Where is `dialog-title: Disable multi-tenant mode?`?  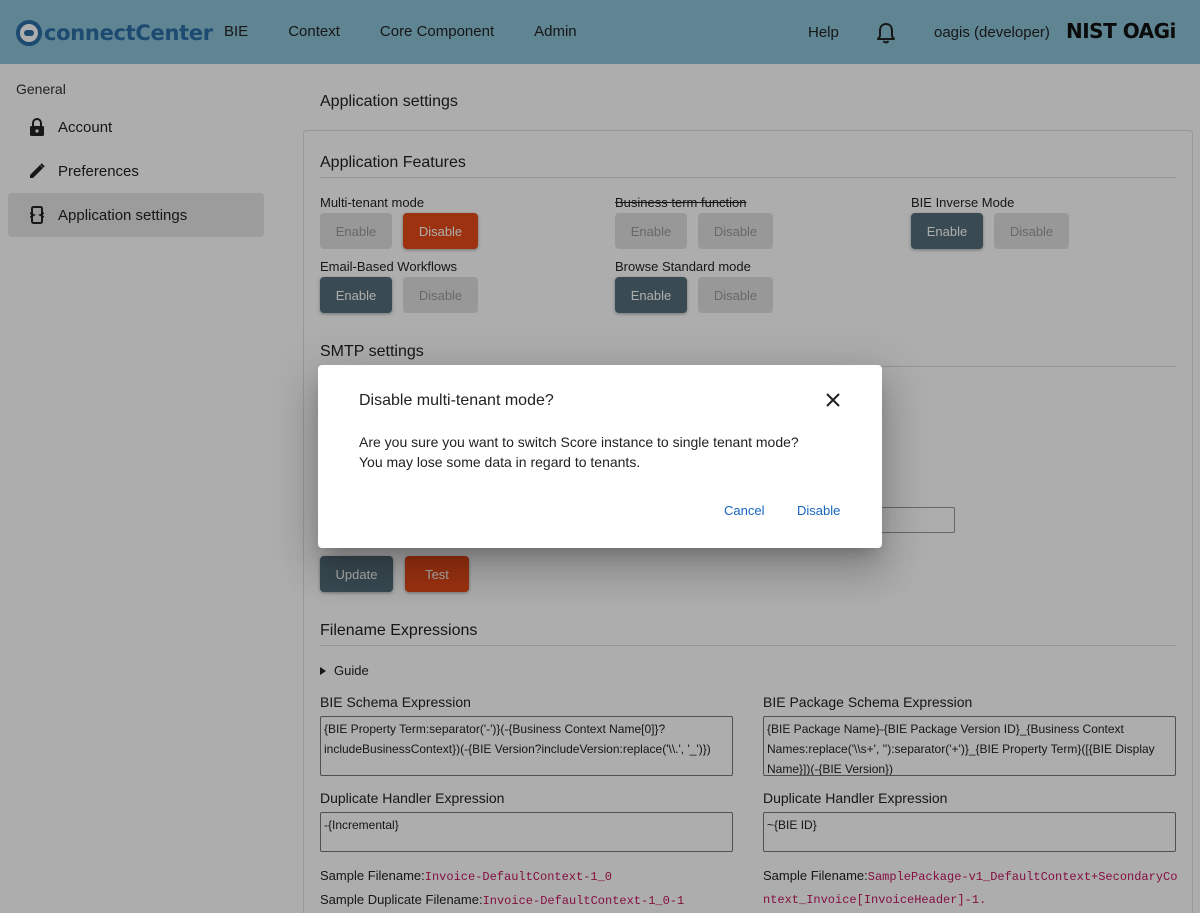
dialog-title: Disable multi-tenant mode? is located at coordinates (456, 400).